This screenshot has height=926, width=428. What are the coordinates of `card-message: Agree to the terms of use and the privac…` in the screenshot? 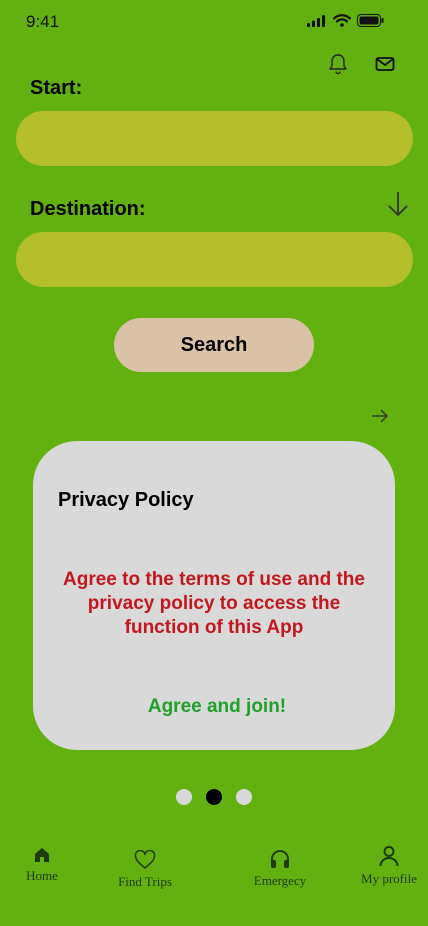 It's located at (214, 603).